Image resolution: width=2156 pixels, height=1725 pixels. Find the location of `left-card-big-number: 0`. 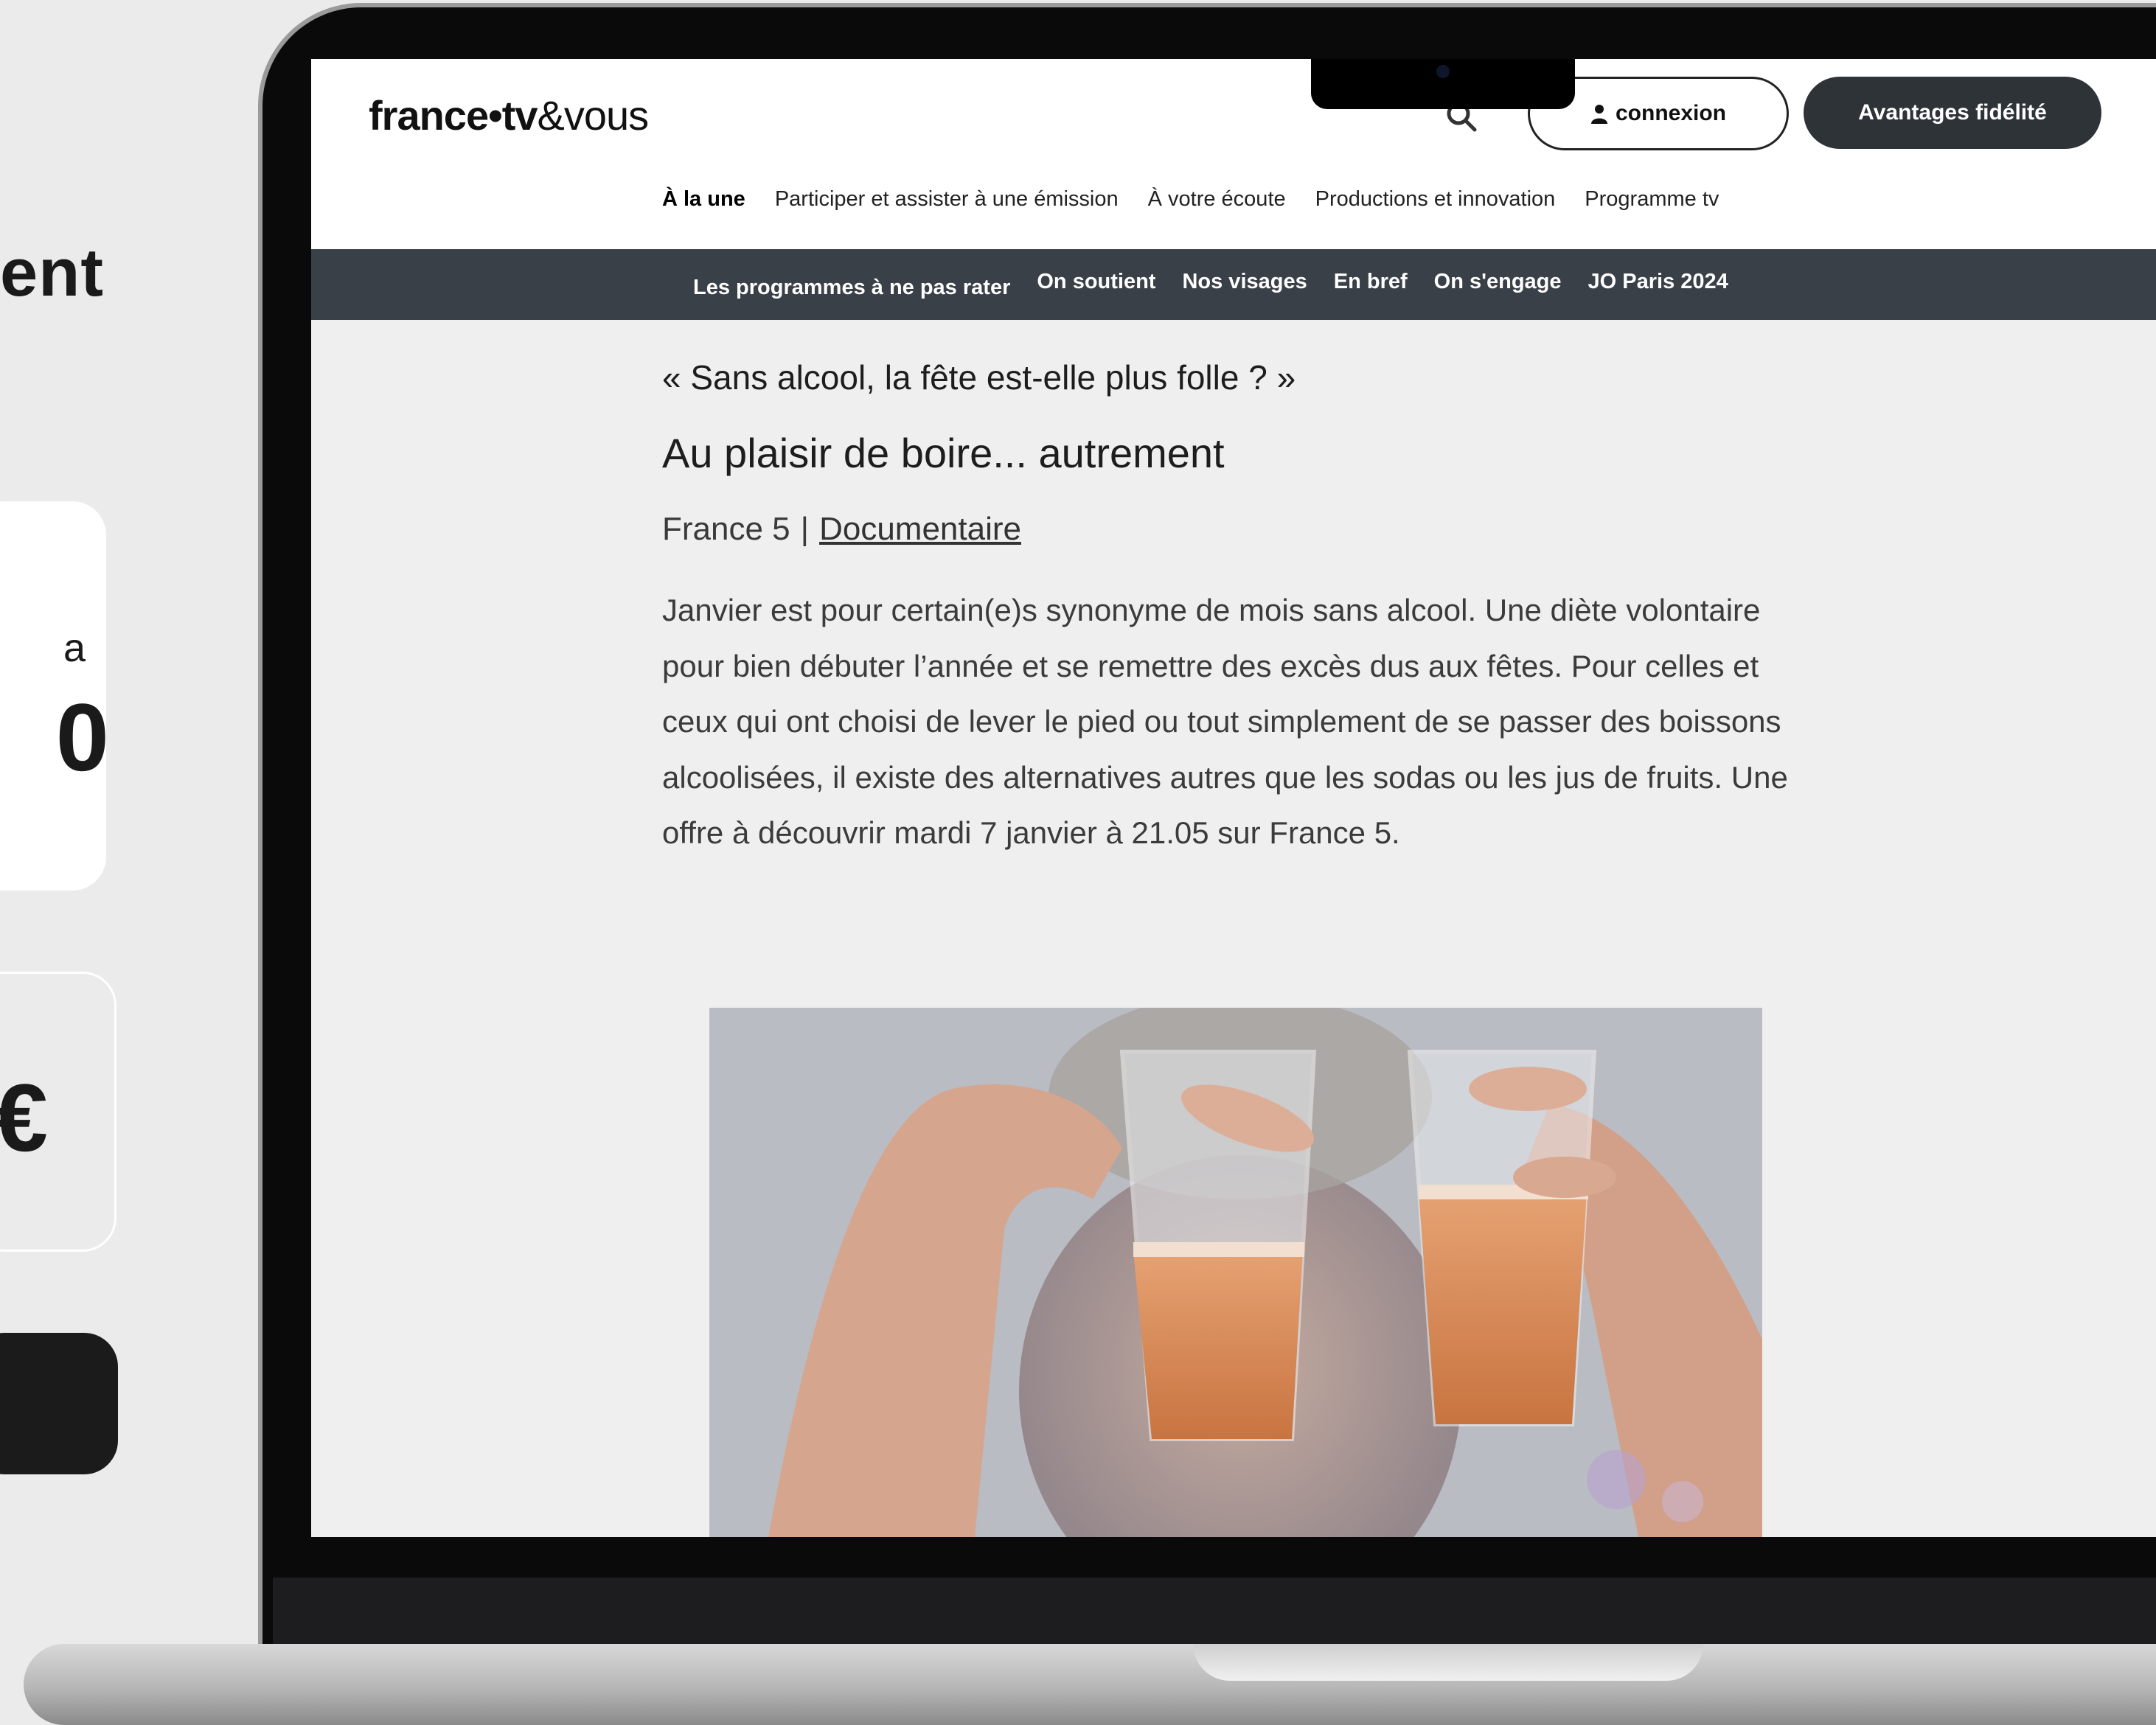

left-card-big-number: 0 is located at coordinates (82, 737).